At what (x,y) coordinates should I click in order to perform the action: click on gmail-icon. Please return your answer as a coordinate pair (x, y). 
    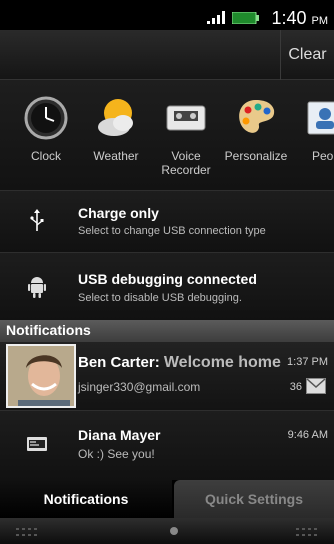
    Looking at the image, I should click on (316, 386).